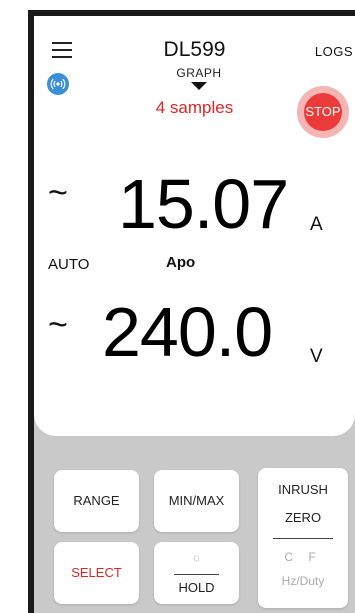  Describe the element at coordinates (334, 51) in the screenshot. I see `logs-link: LOGS` at that location.